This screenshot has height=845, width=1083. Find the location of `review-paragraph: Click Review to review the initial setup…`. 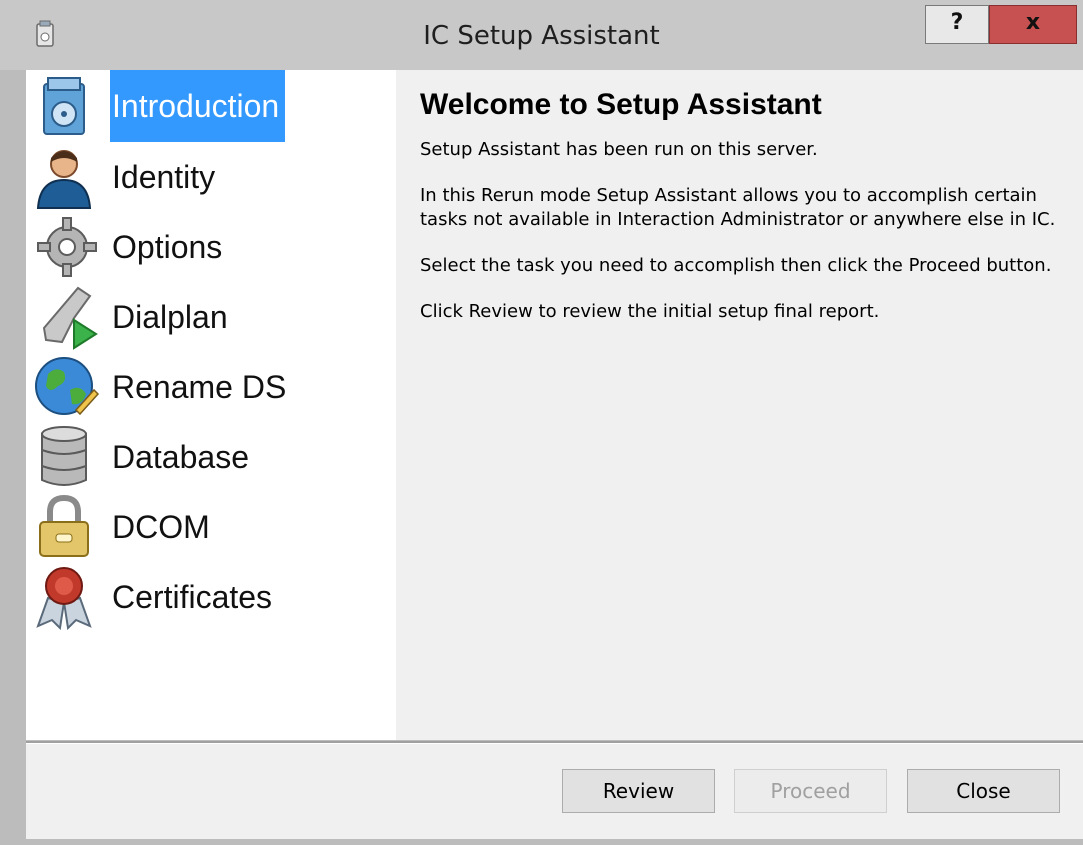

review-paragraph: Click Review to review the initial setup… is located at coordinates (650, 311).